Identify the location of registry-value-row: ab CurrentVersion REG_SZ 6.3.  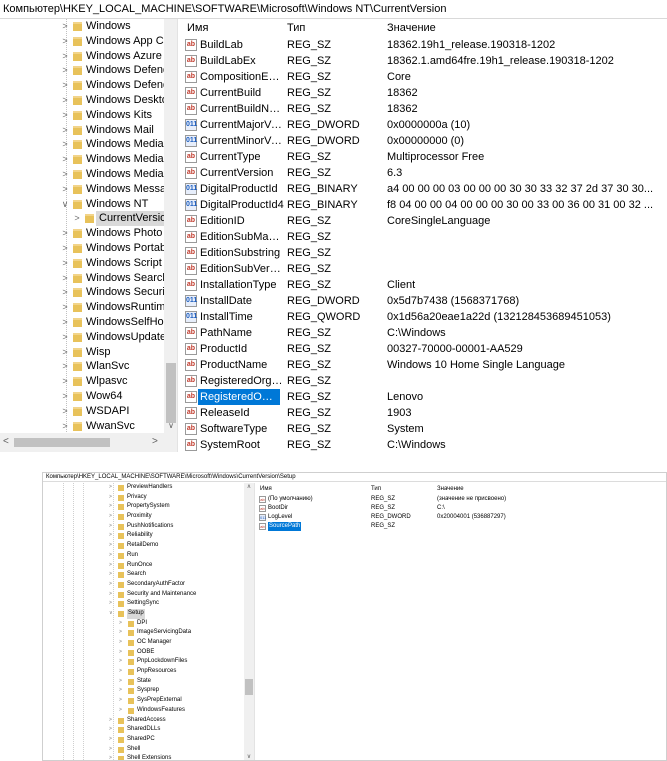
(424, 173).